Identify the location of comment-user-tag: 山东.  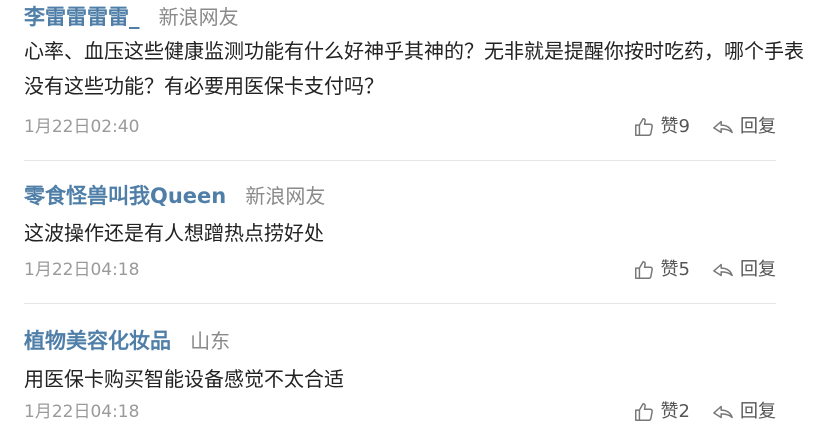
(210, 341).